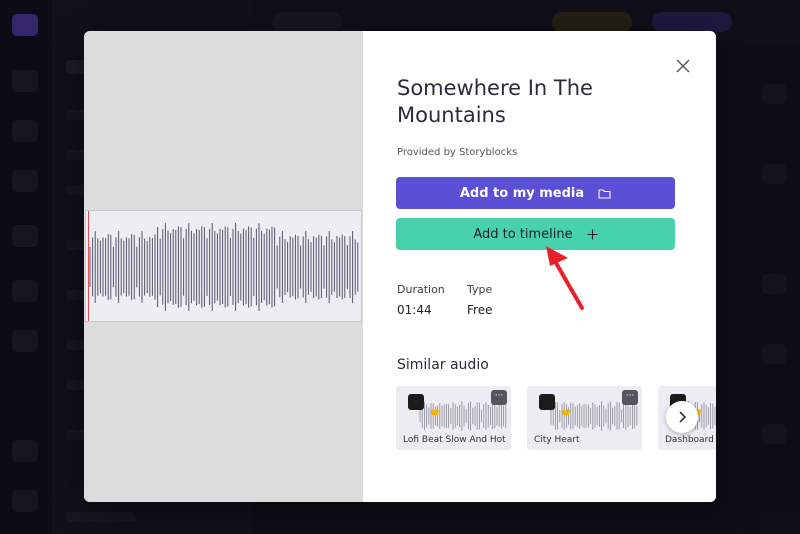 This screenshot has height=534, width=800. What do you see at coordinates (604, 193) in the screenshot?
I see `folder-icon` at bounding box center [604, 193].